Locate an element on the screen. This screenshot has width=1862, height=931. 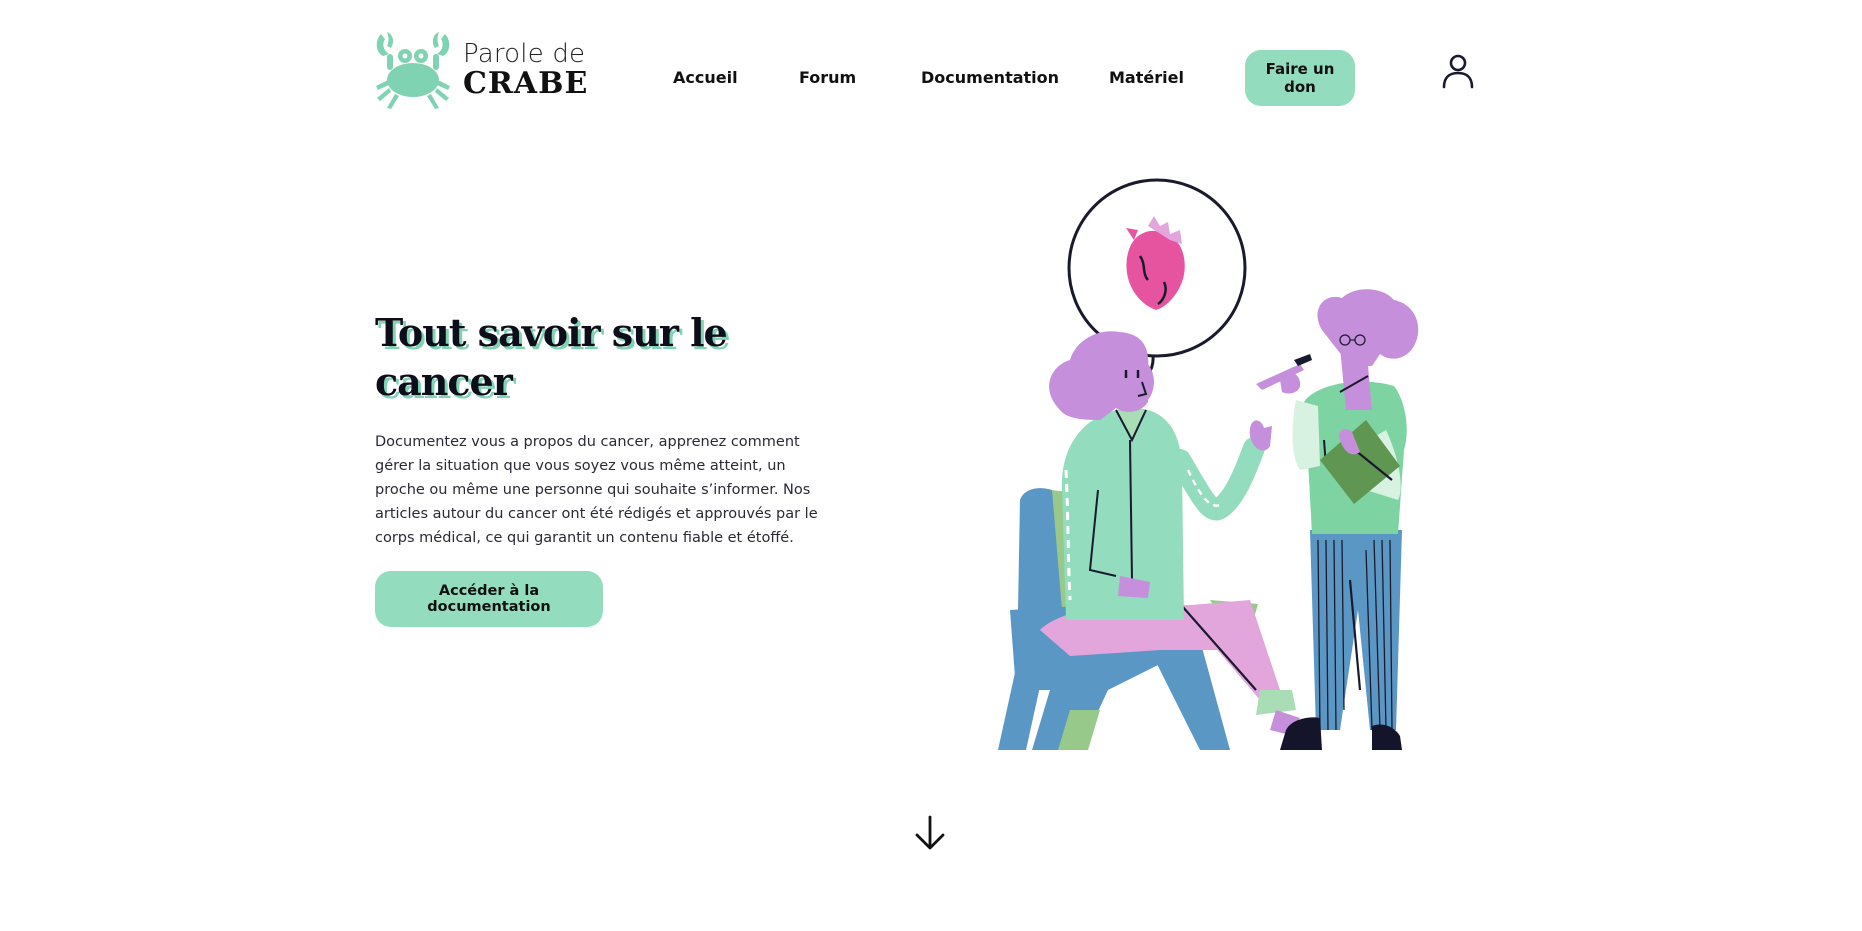
nav-link-forum: Forum is located at coordinates (827, 77).